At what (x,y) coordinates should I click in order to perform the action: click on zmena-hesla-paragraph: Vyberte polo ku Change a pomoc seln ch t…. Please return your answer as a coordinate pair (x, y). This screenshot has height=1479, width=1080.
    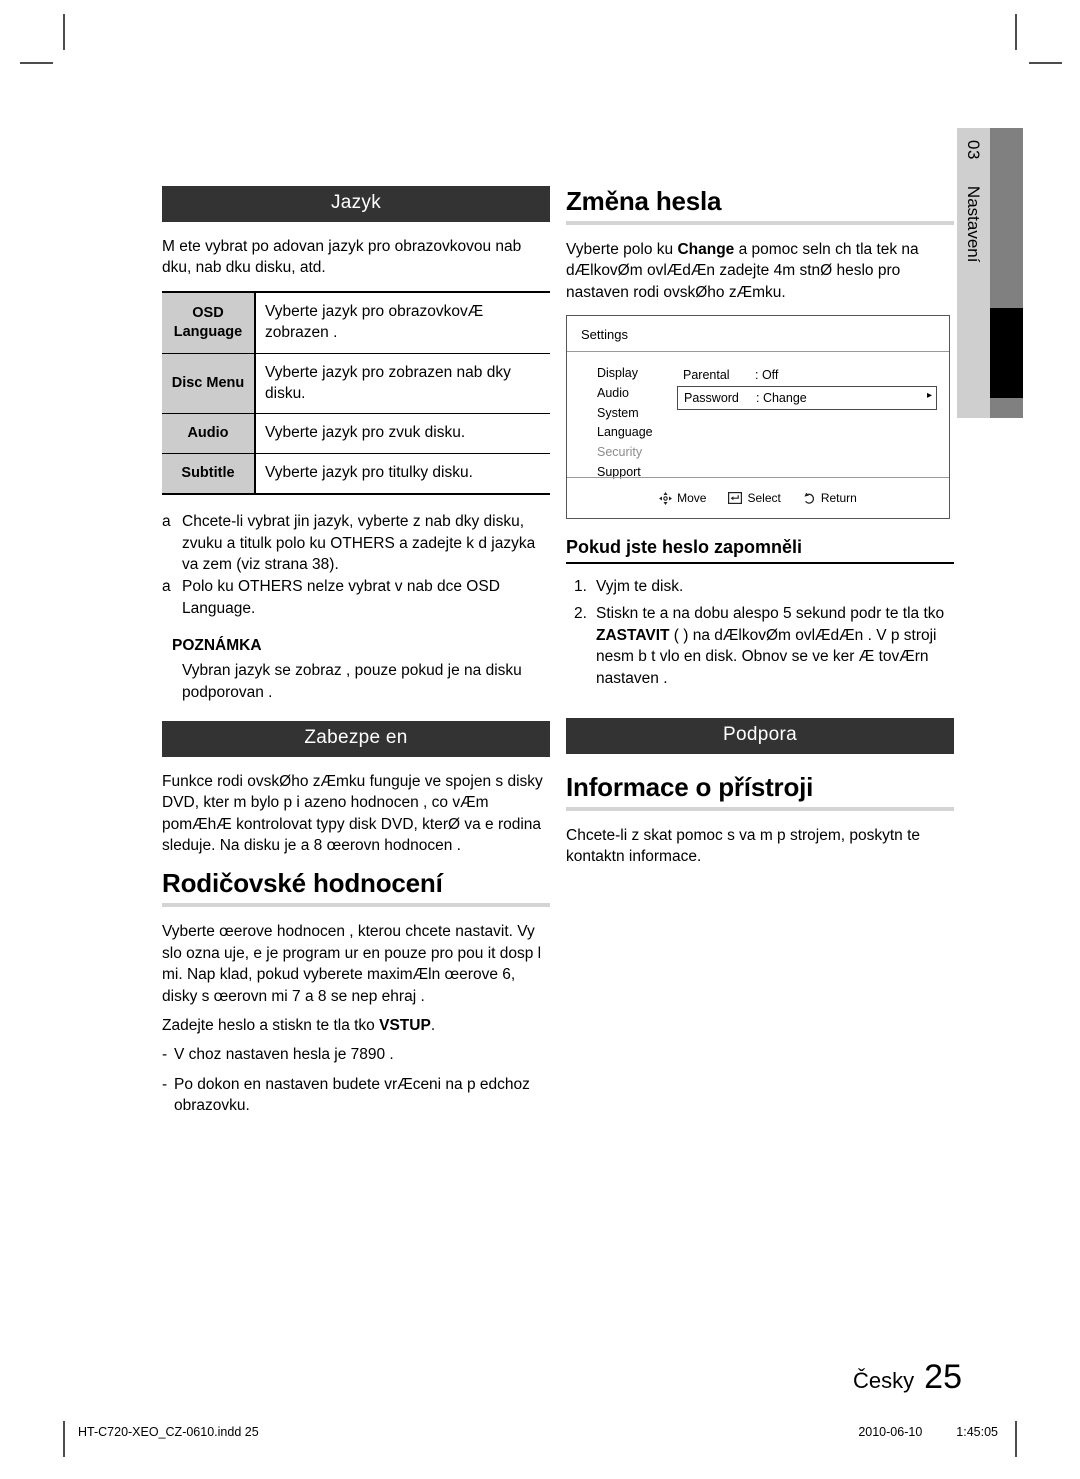
    Looking at the image, I should click on (760, 271).